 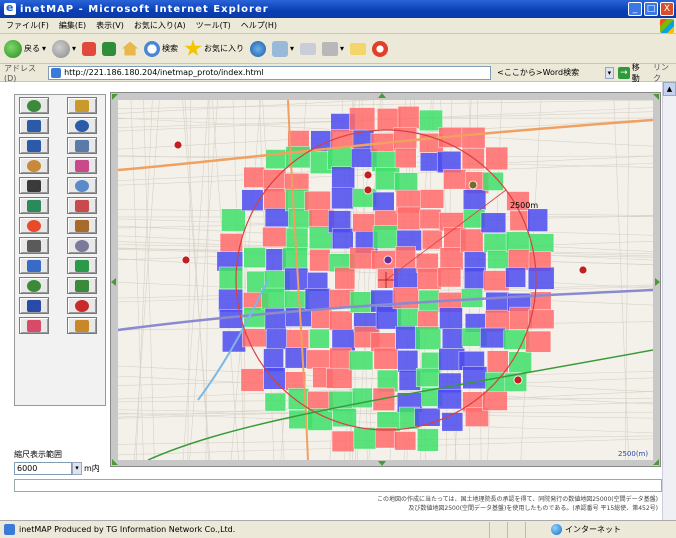 I want to click on map-scale-label: 2500(m), so click(x=633, y=454).